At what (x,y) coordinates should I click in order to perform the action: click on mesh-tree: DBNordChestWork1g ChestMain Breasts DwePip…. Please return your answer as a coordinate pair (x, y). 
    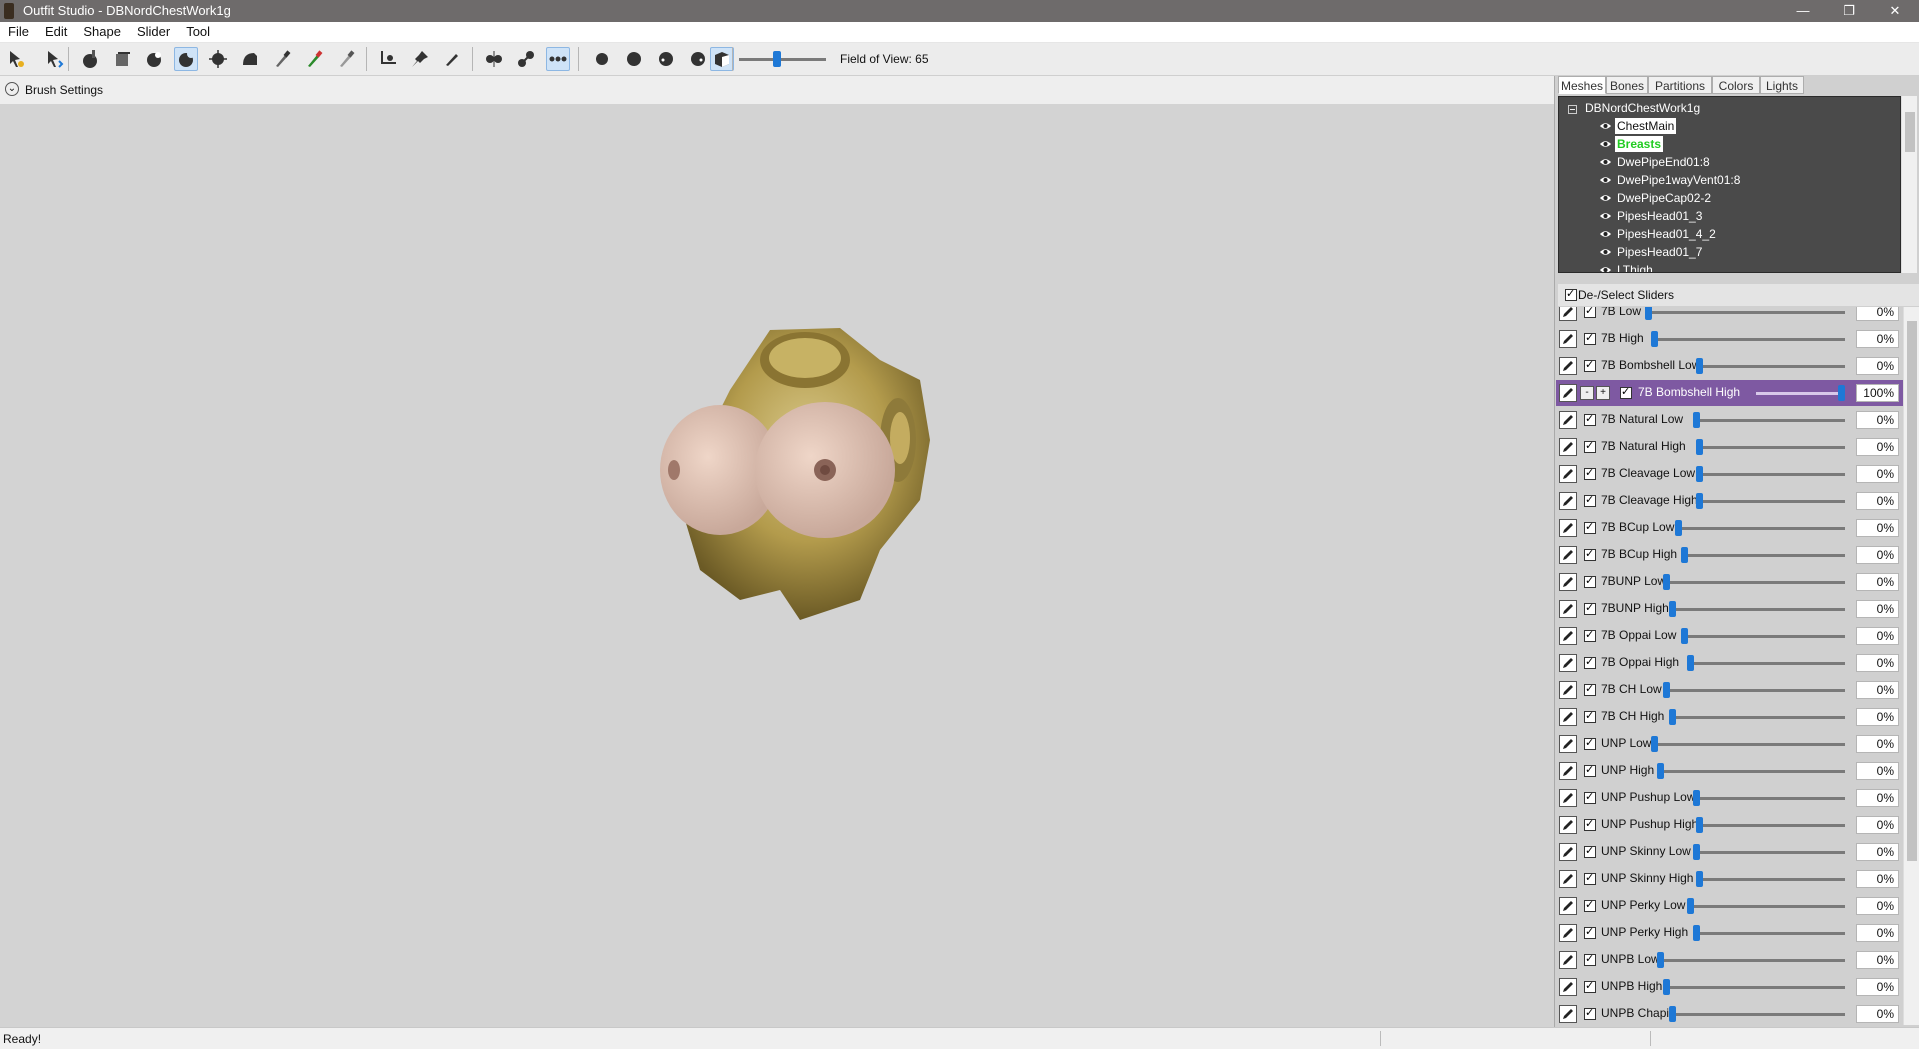
    Looking at the image, I should click on (1729, 184).